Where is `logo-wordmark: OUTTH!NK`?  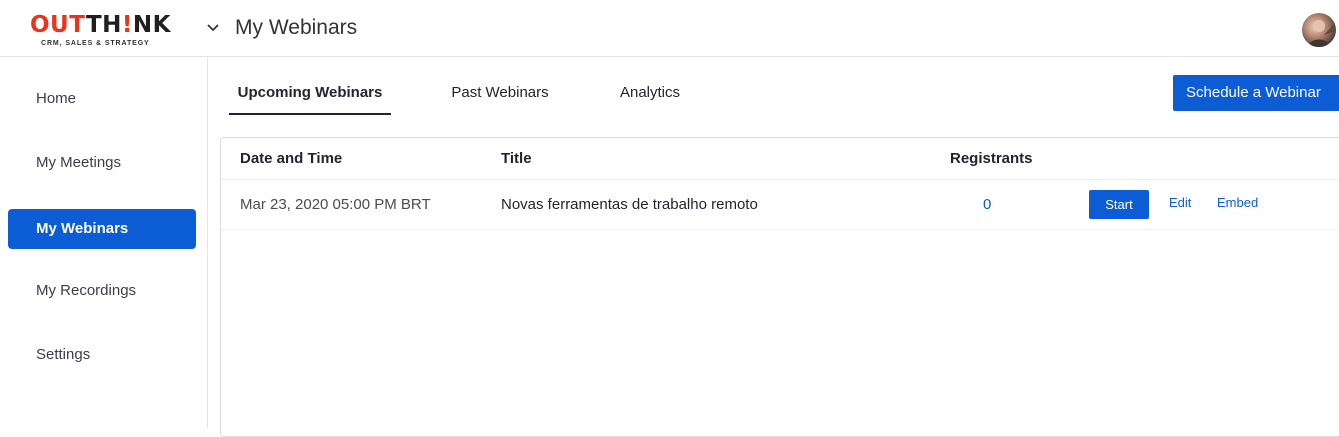 logo-wordmark: OUTTH!NK is located at coordinates (100, 25).